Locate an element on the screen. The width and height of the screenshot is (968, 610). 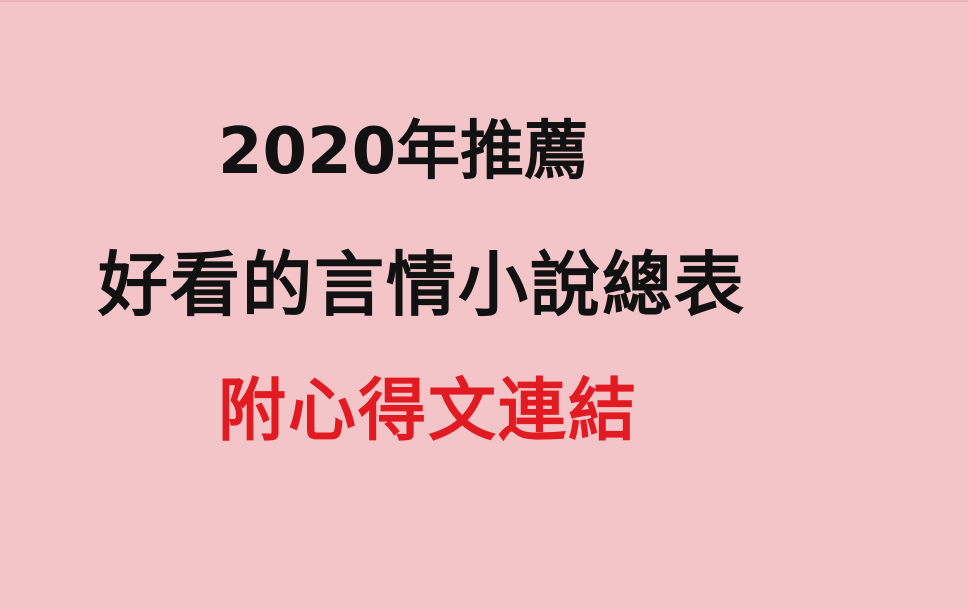
banner-subtitle-link: 附心得文連結 is located at coordinates (428, 411).